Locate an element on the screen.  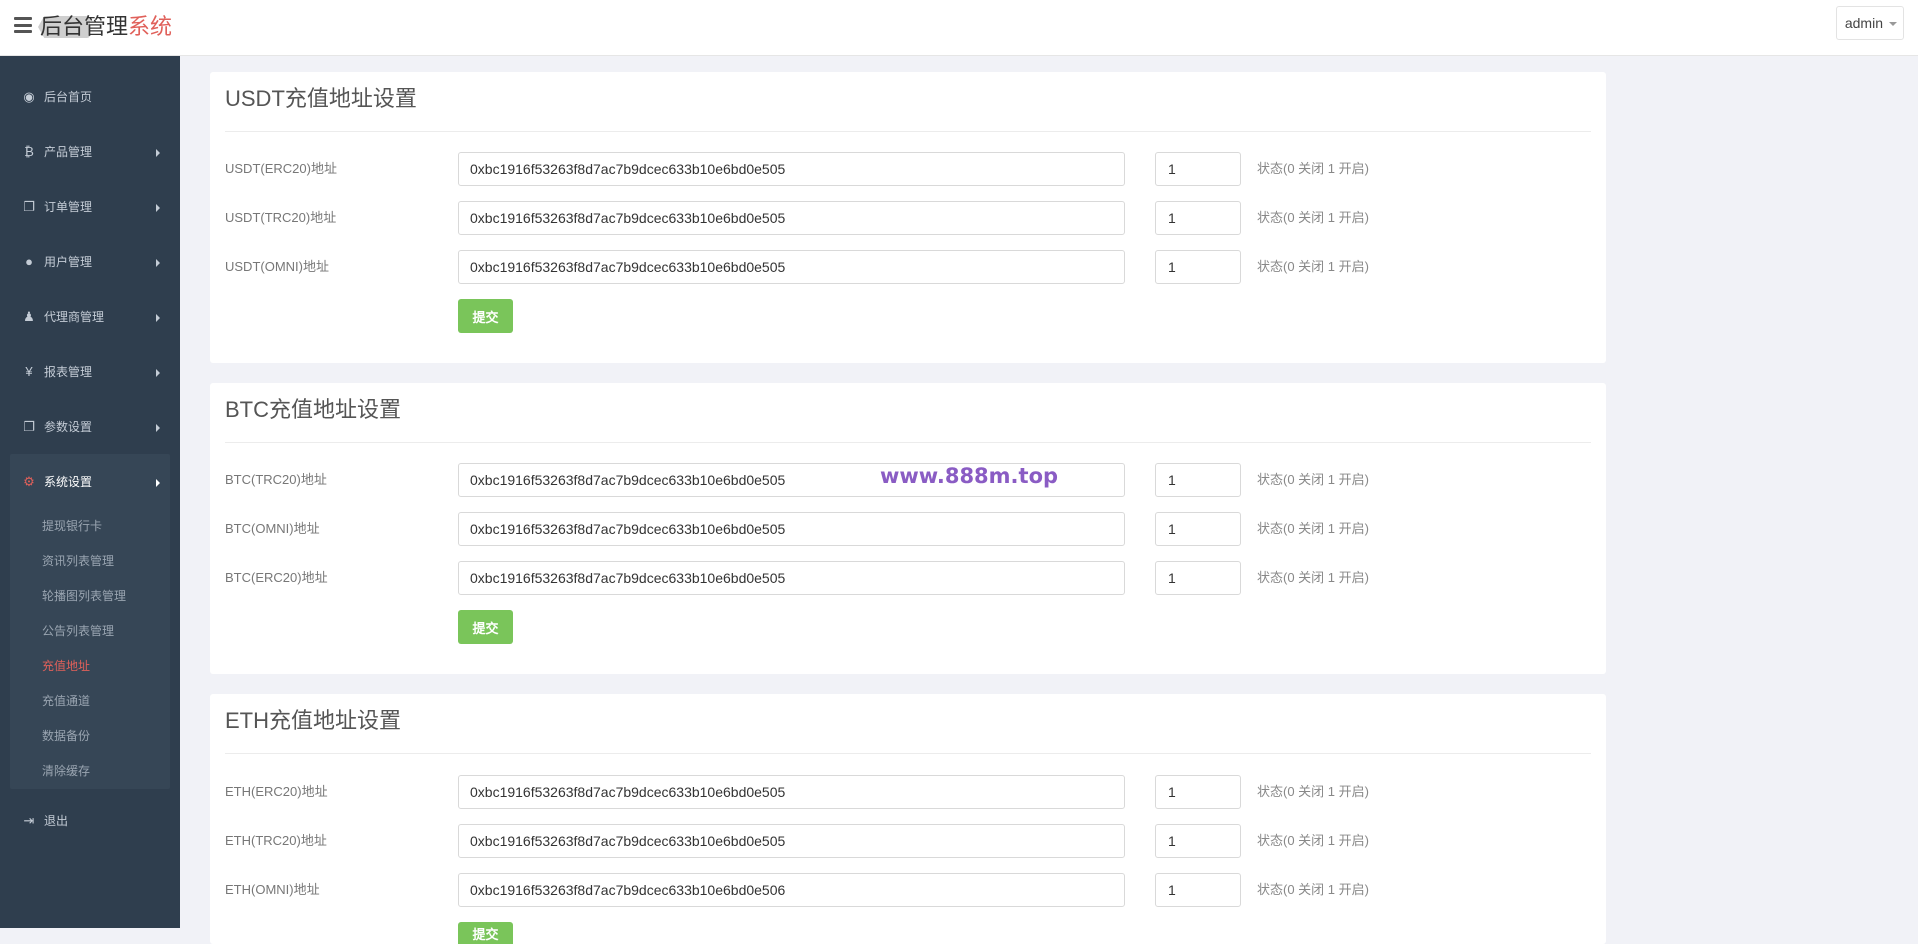
address-row: USDT(OMNI)地址 状态(0 关闭 1 开启) is located at coordinates (908, 267).